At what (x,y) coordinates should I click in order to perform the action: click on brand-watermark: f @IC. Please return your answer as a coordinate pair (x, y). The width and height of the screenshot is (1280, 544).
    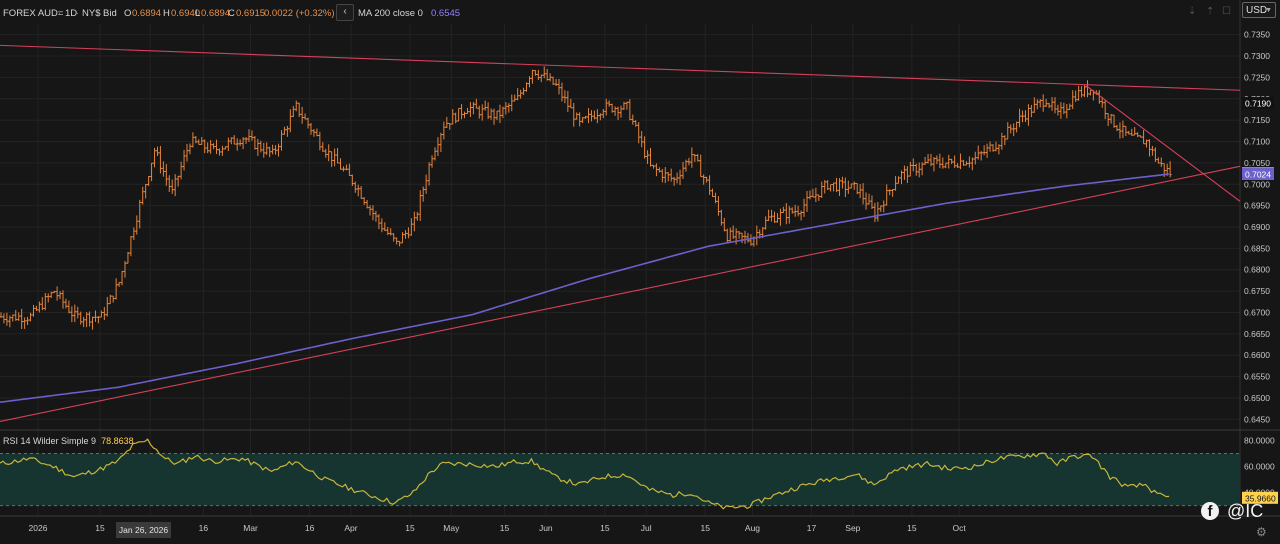
    Looking at the image, I should click on (1232, 511).